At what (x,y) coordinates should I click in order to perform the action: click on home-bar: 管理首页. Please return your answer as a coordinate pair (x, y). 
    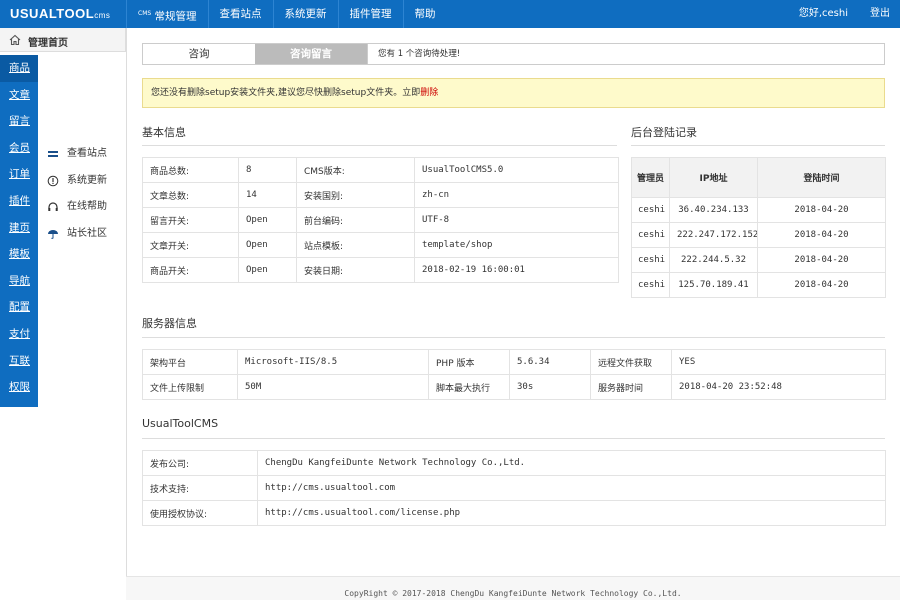
    Looking at the image, I should click on (63, 40).